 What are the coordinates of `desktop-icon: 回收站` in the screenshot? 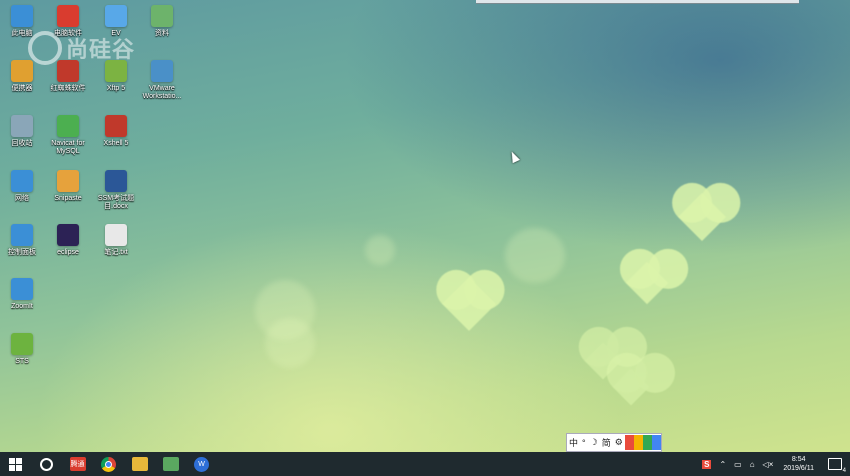 It's located at (24, 131).